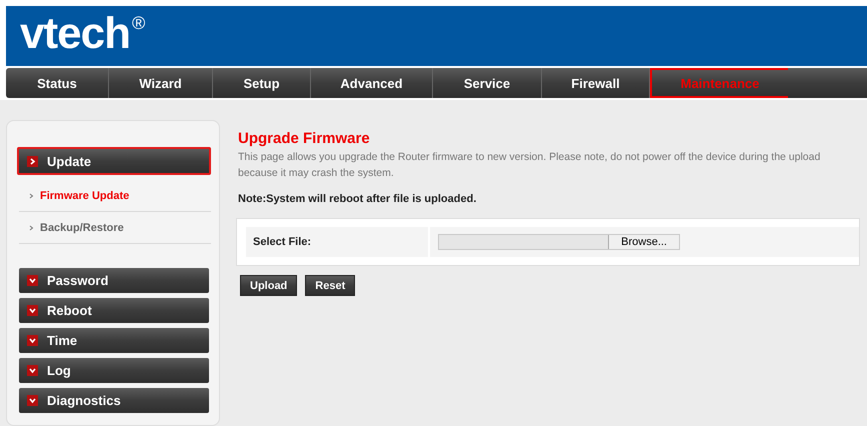 This screenshot has height=426, width=867. What do you see at coordinates (161, 83) in the screenshot?
I see `nav-tab: Wizard` at bounding box center [161, 83].